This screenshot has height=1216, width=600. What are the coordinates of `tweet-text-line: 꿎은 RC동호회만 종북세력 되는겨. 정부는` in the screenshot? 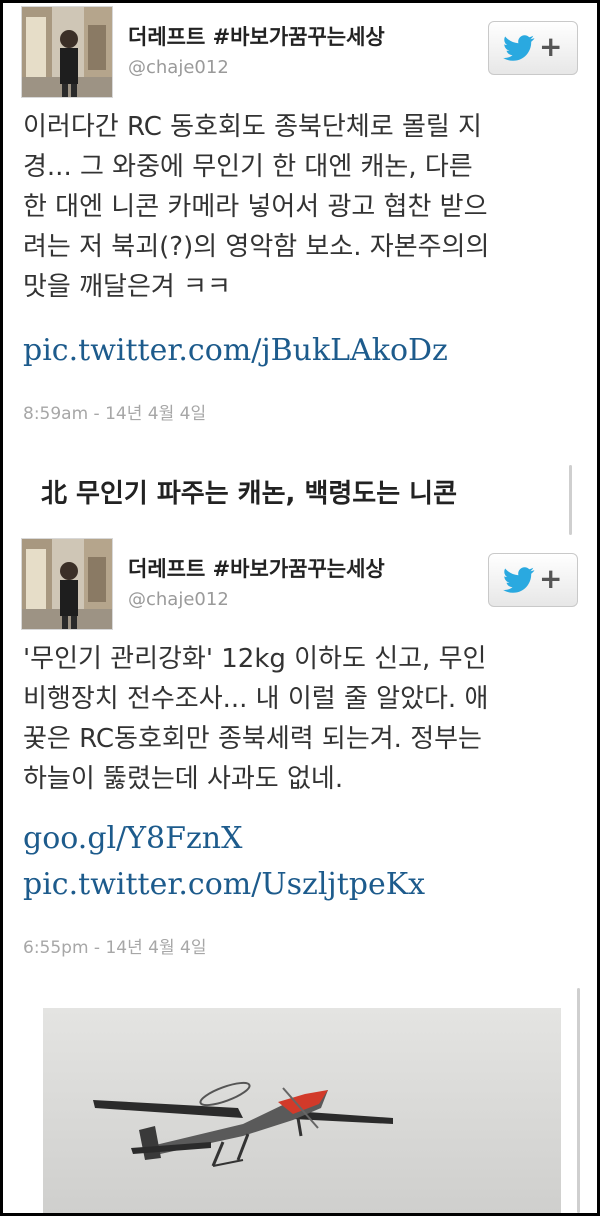 It's located at (252, 739).